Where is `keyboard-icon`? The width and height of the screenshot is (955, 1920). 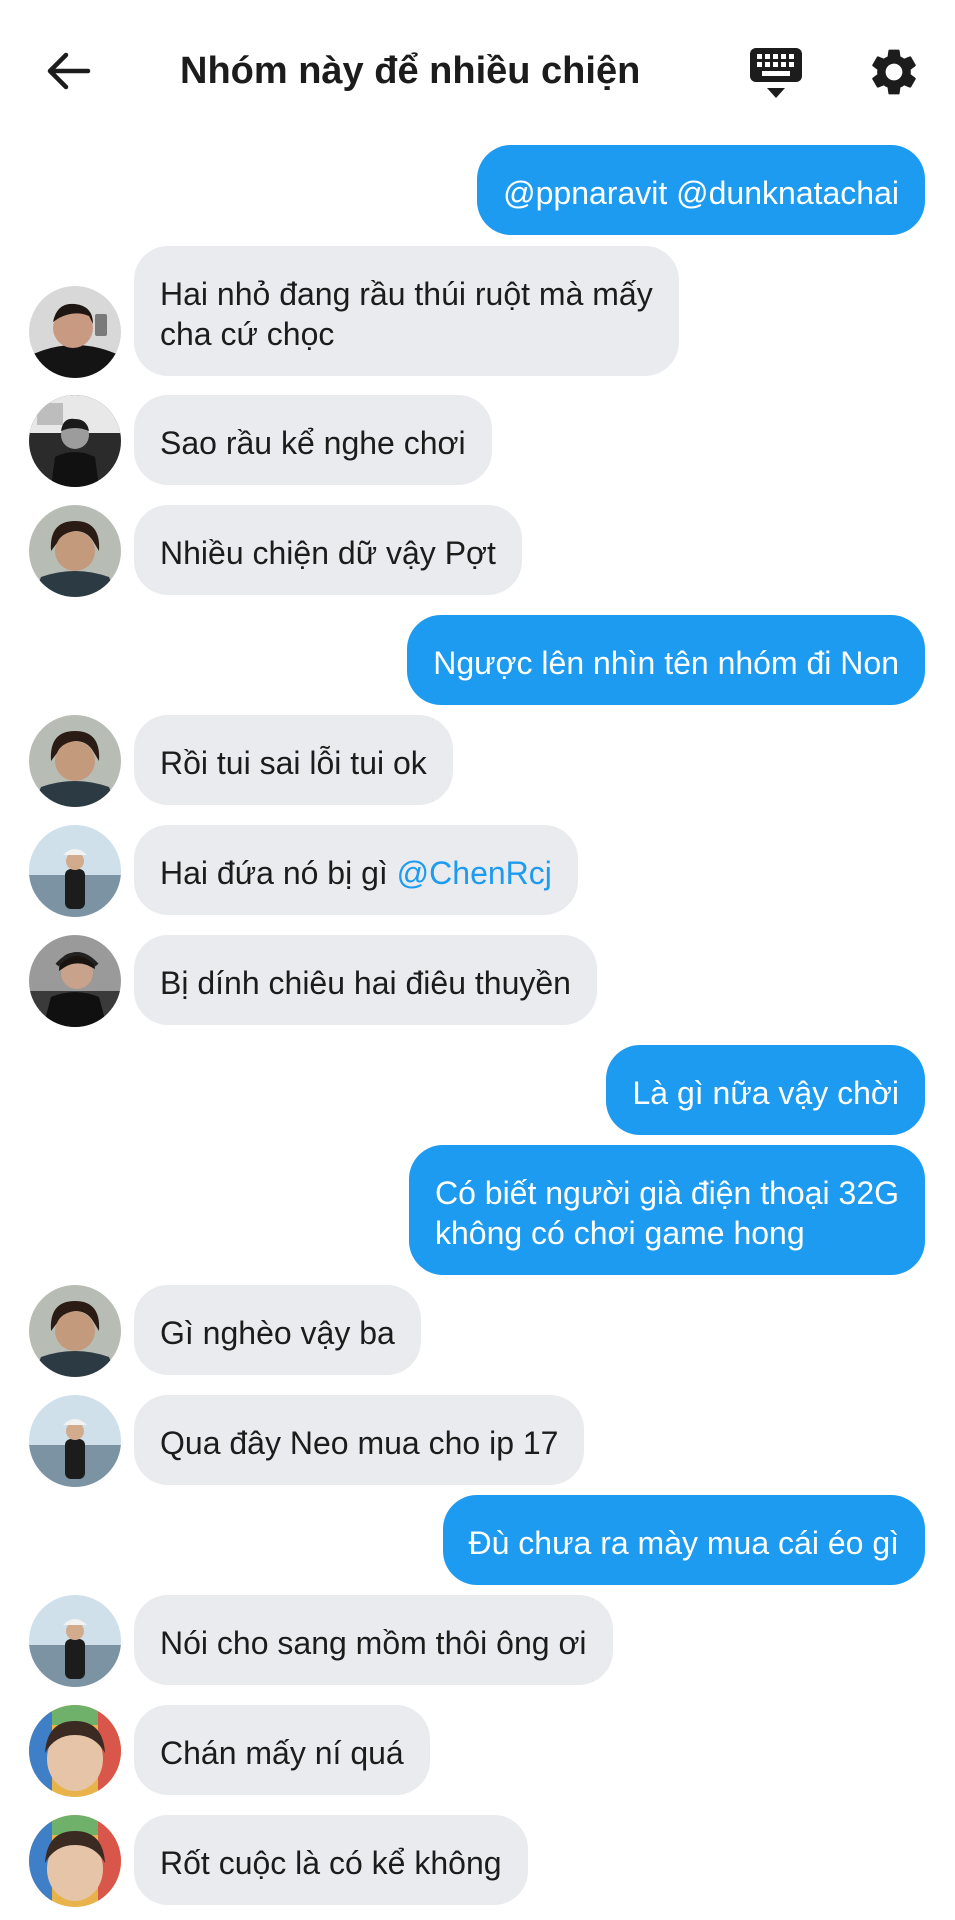
keyboard-icon is located at coordinates (776, 73).